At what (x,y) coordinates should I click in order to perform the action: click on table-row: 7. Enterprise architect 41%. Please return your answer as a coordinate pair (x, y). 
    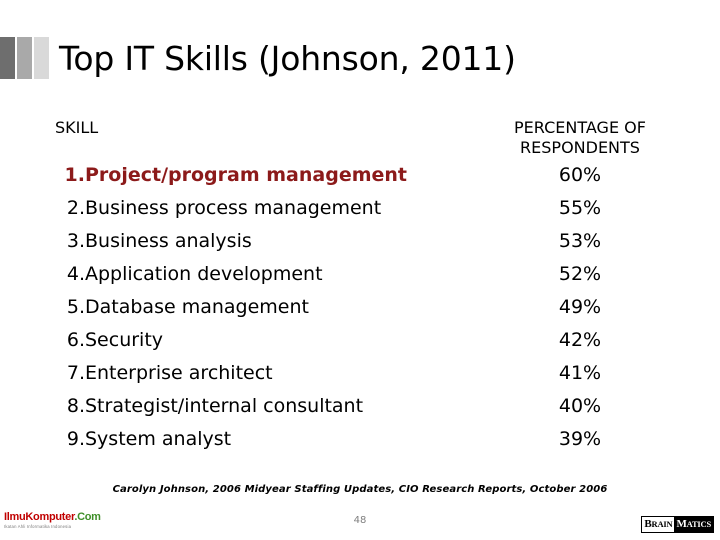
    Looking at the image, I should click on (365, 373).